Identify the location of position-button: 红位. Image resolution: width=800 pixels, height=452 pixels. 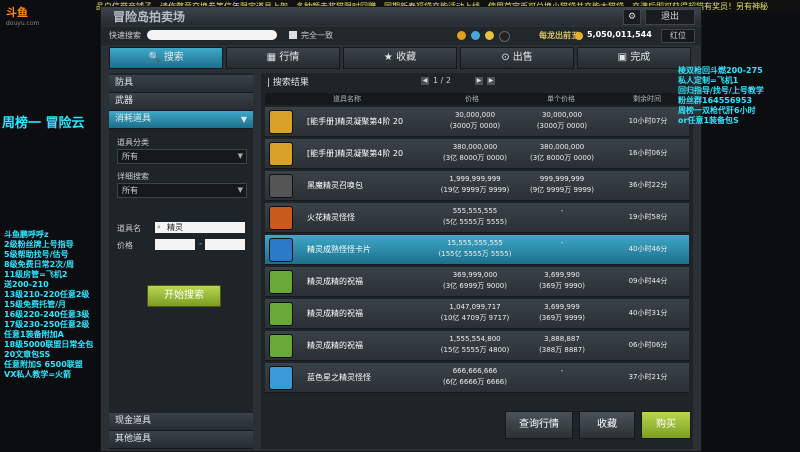
(678, 36).